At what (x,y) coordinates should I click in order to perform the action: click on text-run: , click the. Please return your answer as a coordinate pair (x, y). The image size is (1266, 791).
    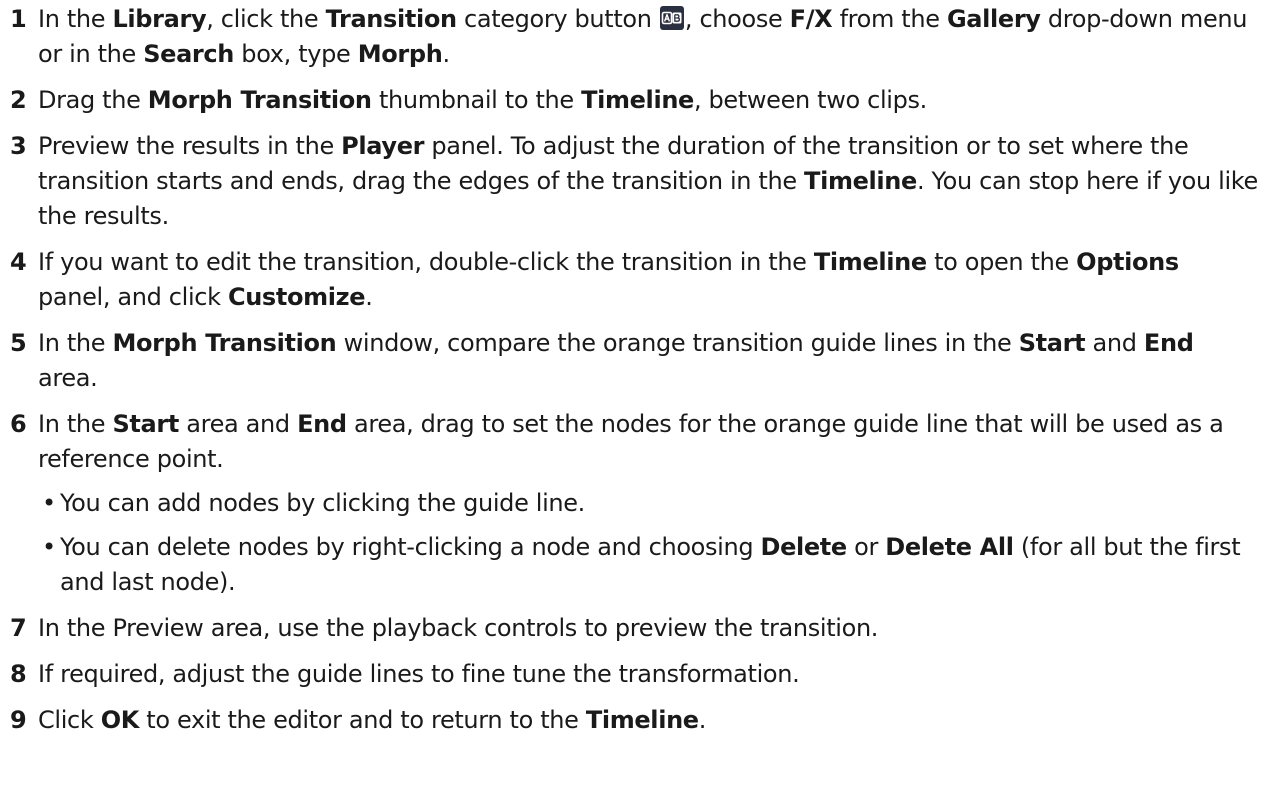
    Looking at the image, I should click on (266, 19).